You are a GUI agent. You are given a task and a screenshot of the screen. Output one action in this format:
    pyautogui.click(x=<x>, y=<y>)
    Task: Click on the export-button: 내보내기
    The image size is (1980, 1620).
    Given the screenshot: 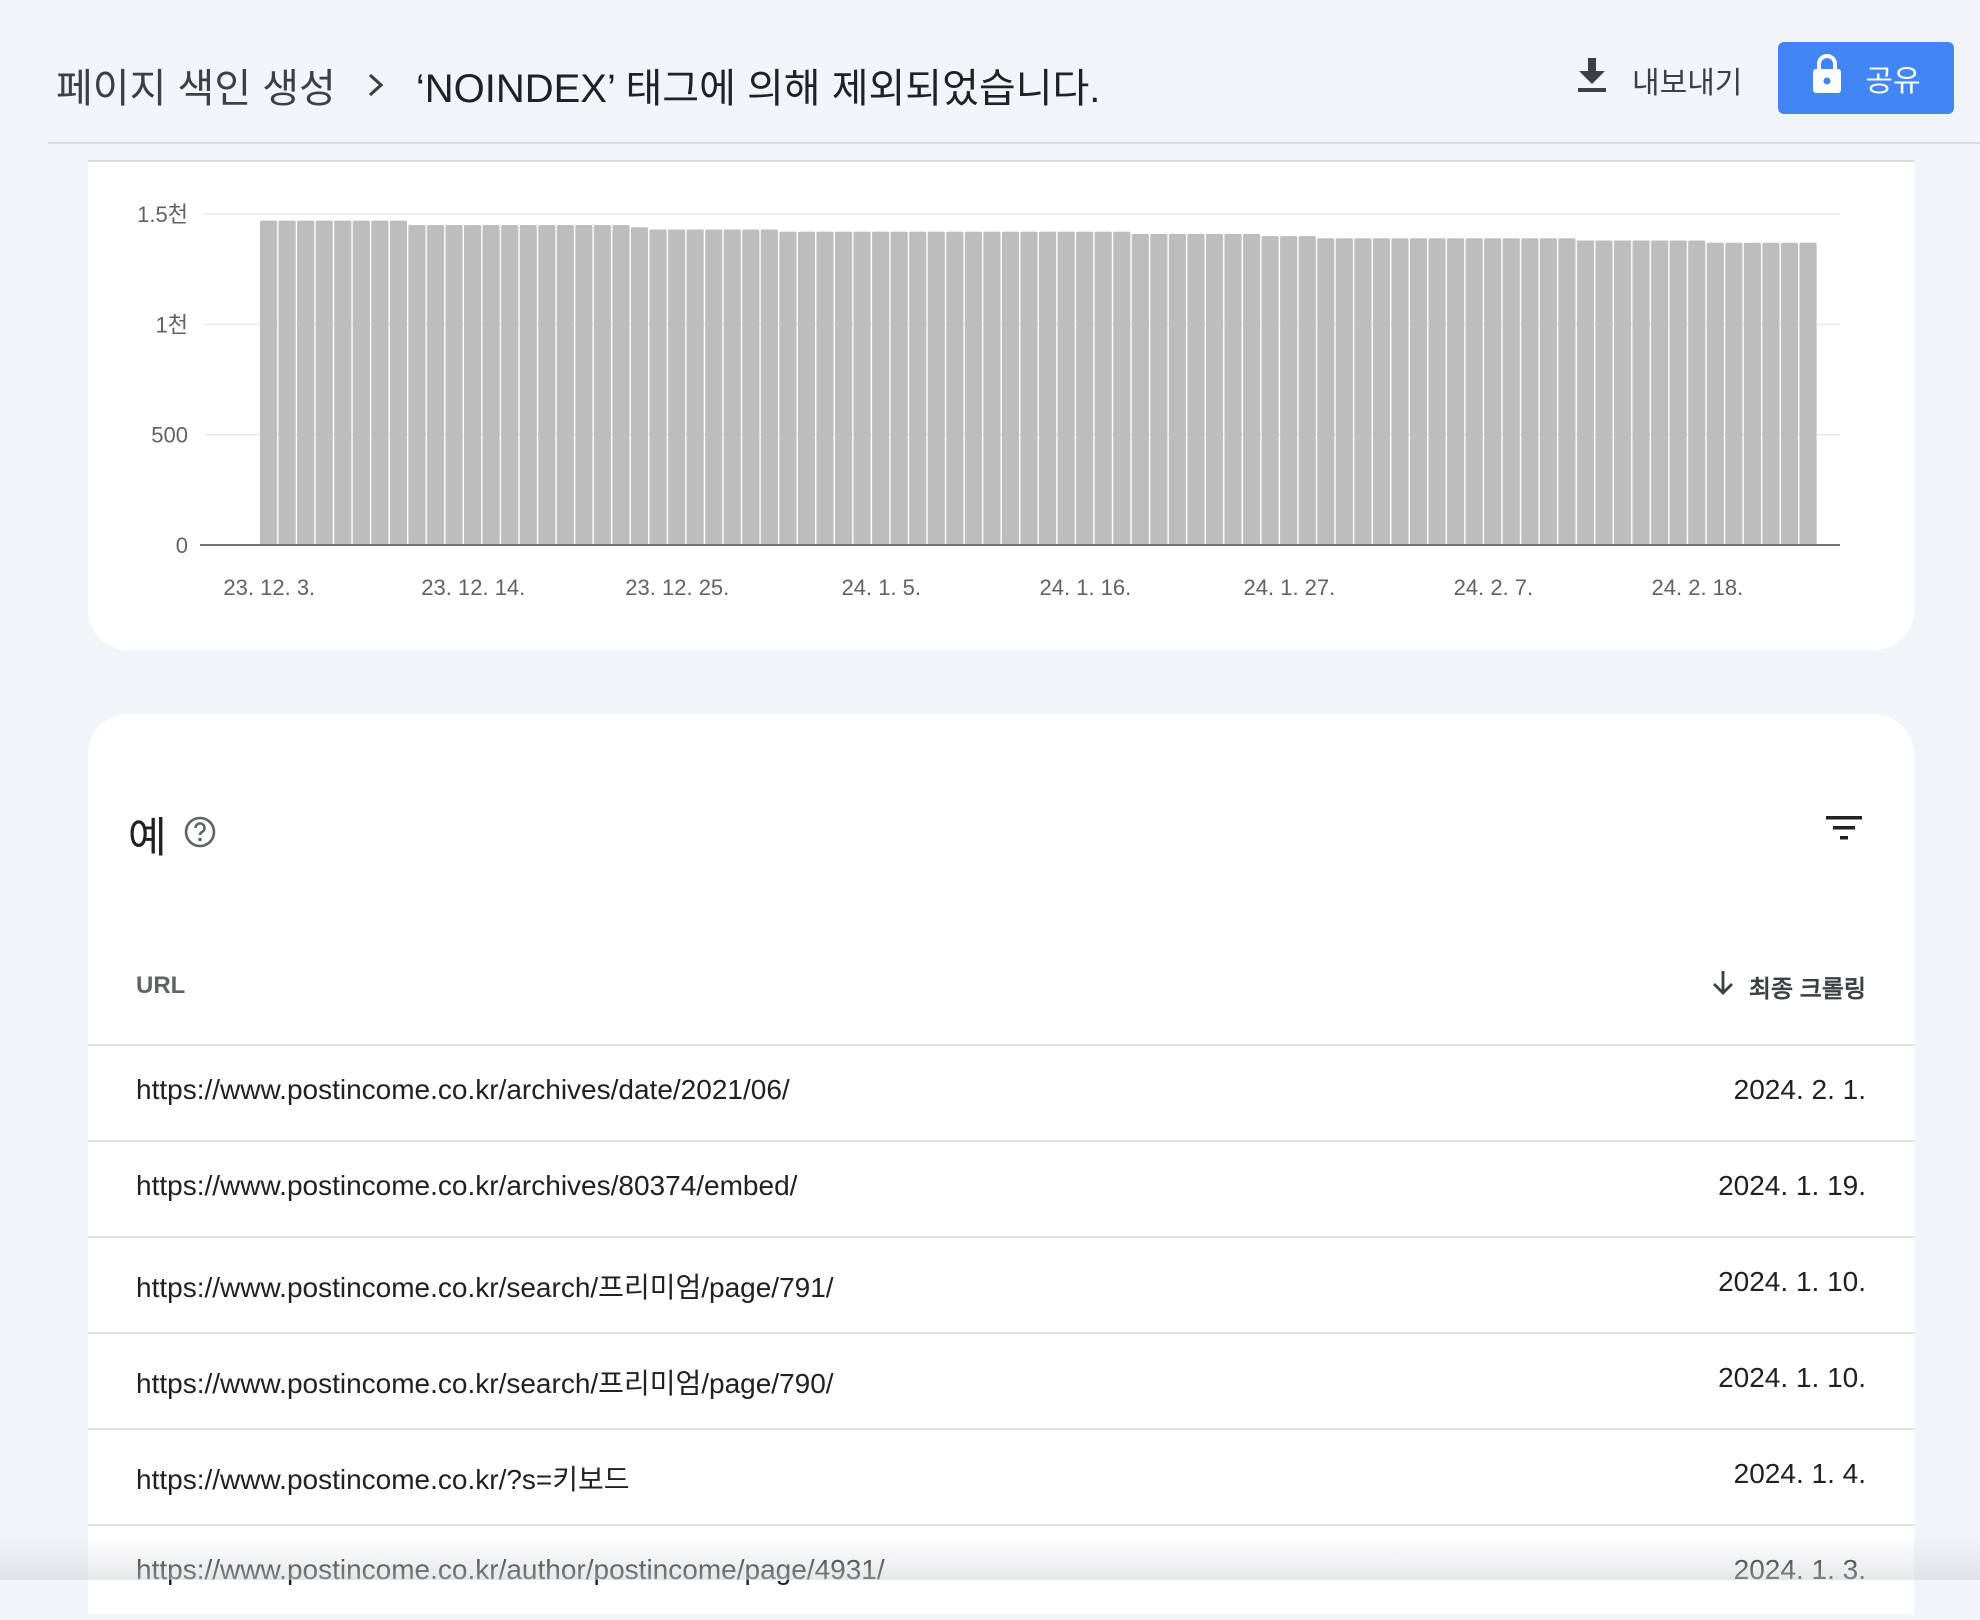 What is the action you would take?
    pyautogui.click(x=1659, y=80)
    